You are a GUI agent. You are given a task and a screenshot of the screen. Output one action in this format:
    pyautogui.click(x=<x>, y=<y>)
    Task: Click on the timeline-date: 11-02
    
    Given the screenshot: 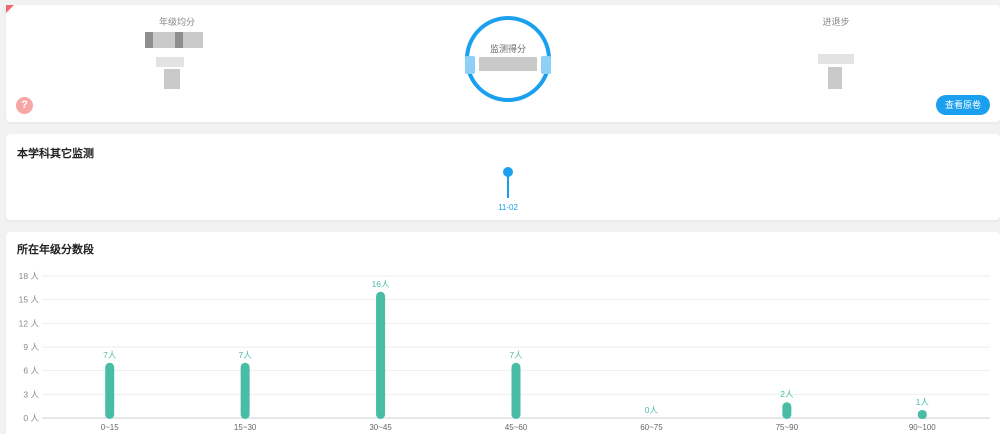 What is the action you would take?
    pyautogui.click(x=508, y=207)
    